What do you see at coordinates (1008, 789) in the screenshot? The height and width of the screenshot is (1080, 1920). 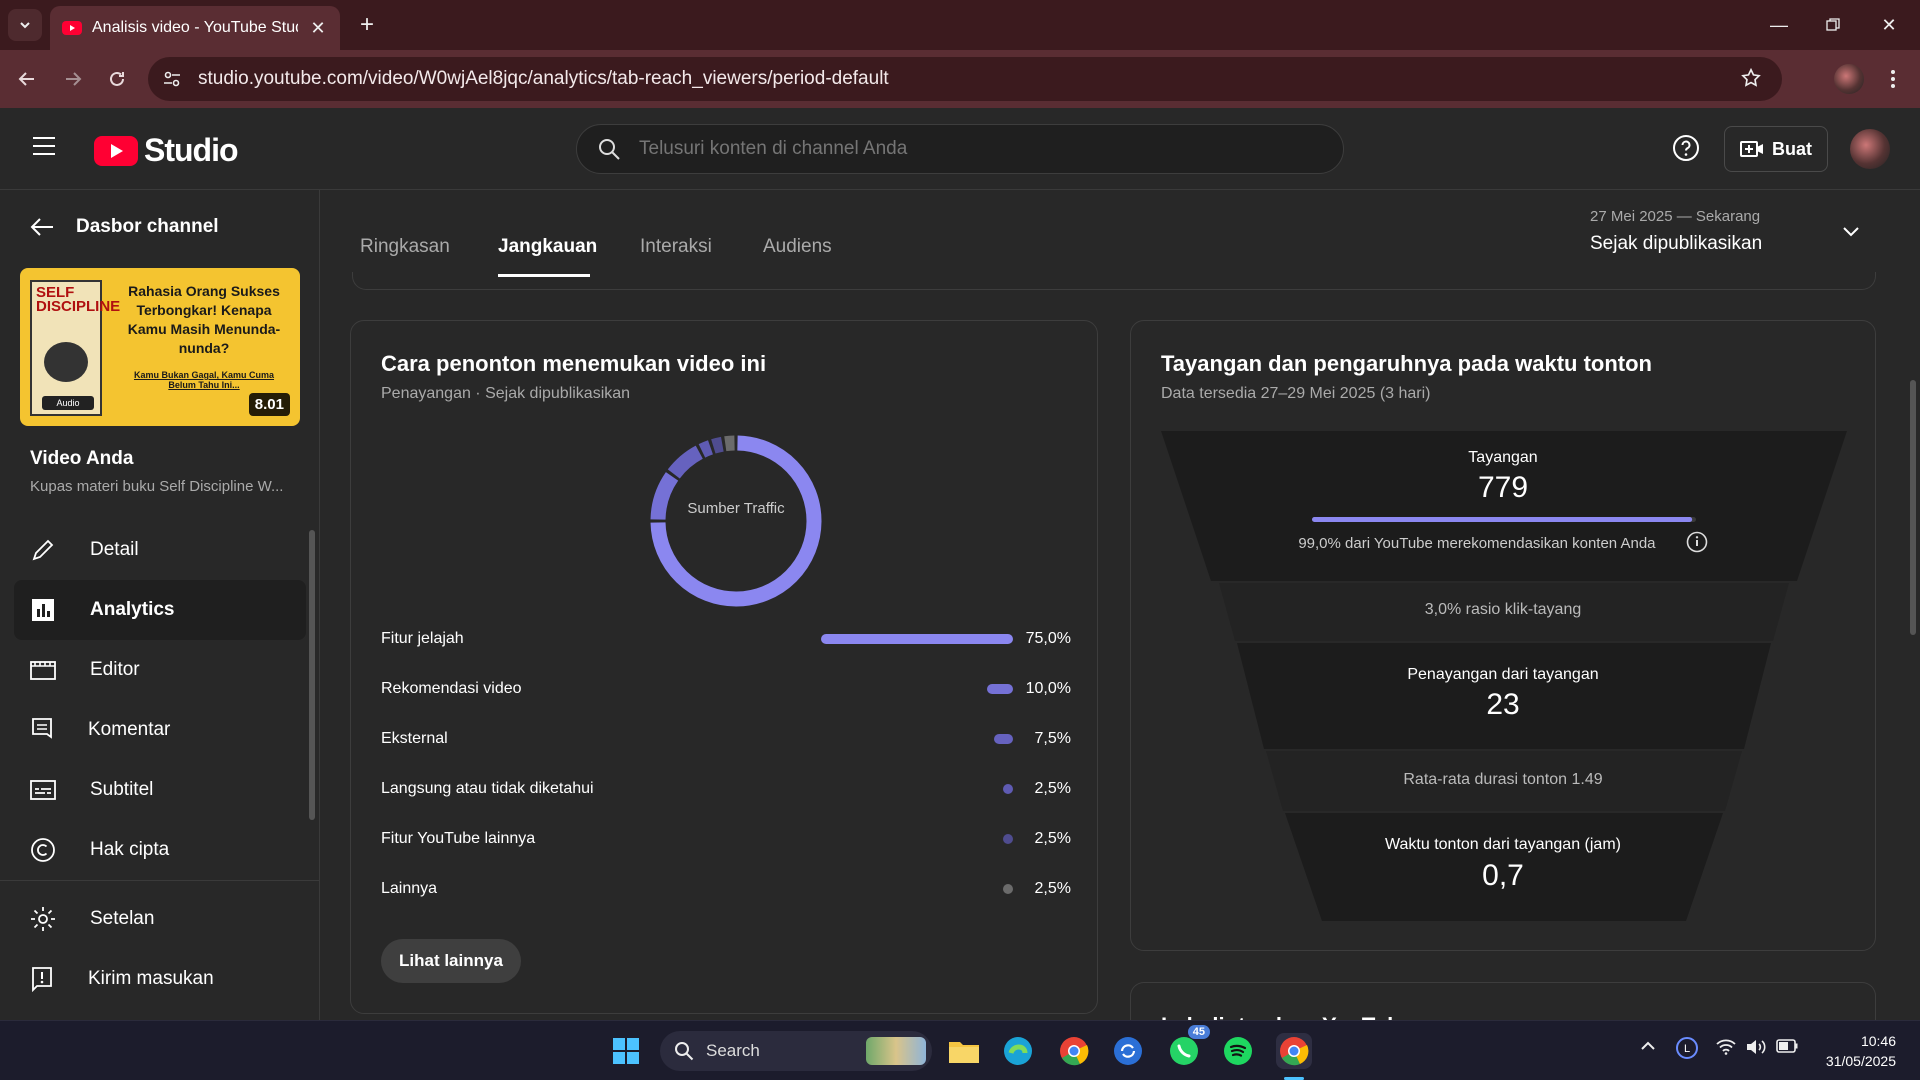 I see `traffic-source-bar` at bounding box center [1008, 789].